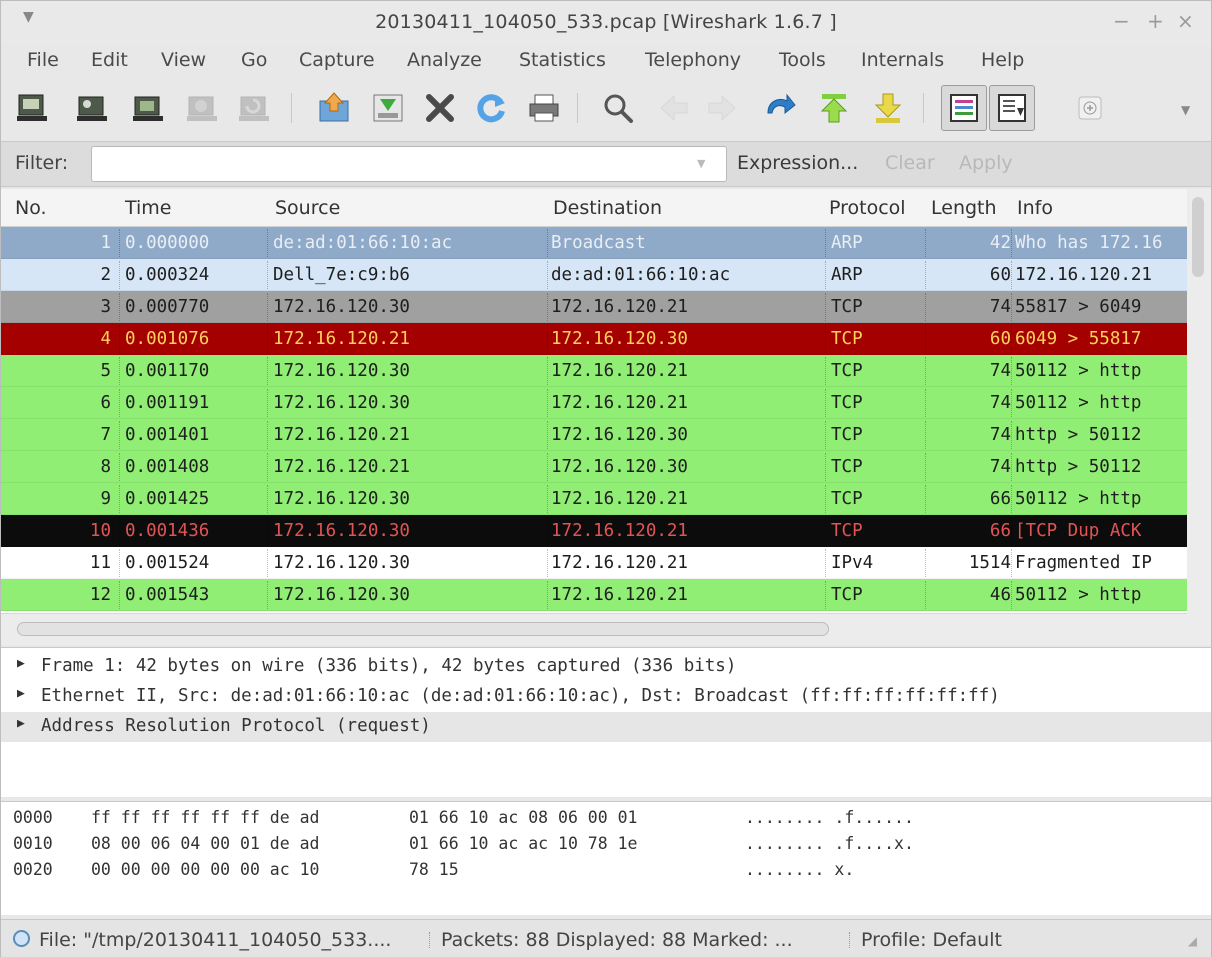 This screenshot has width=1212, height=957. What do you see at coordinates (1192, 941) in the screenshot?
I see `resize-grip-icon: ◢` at bounding box center [1192, 941].